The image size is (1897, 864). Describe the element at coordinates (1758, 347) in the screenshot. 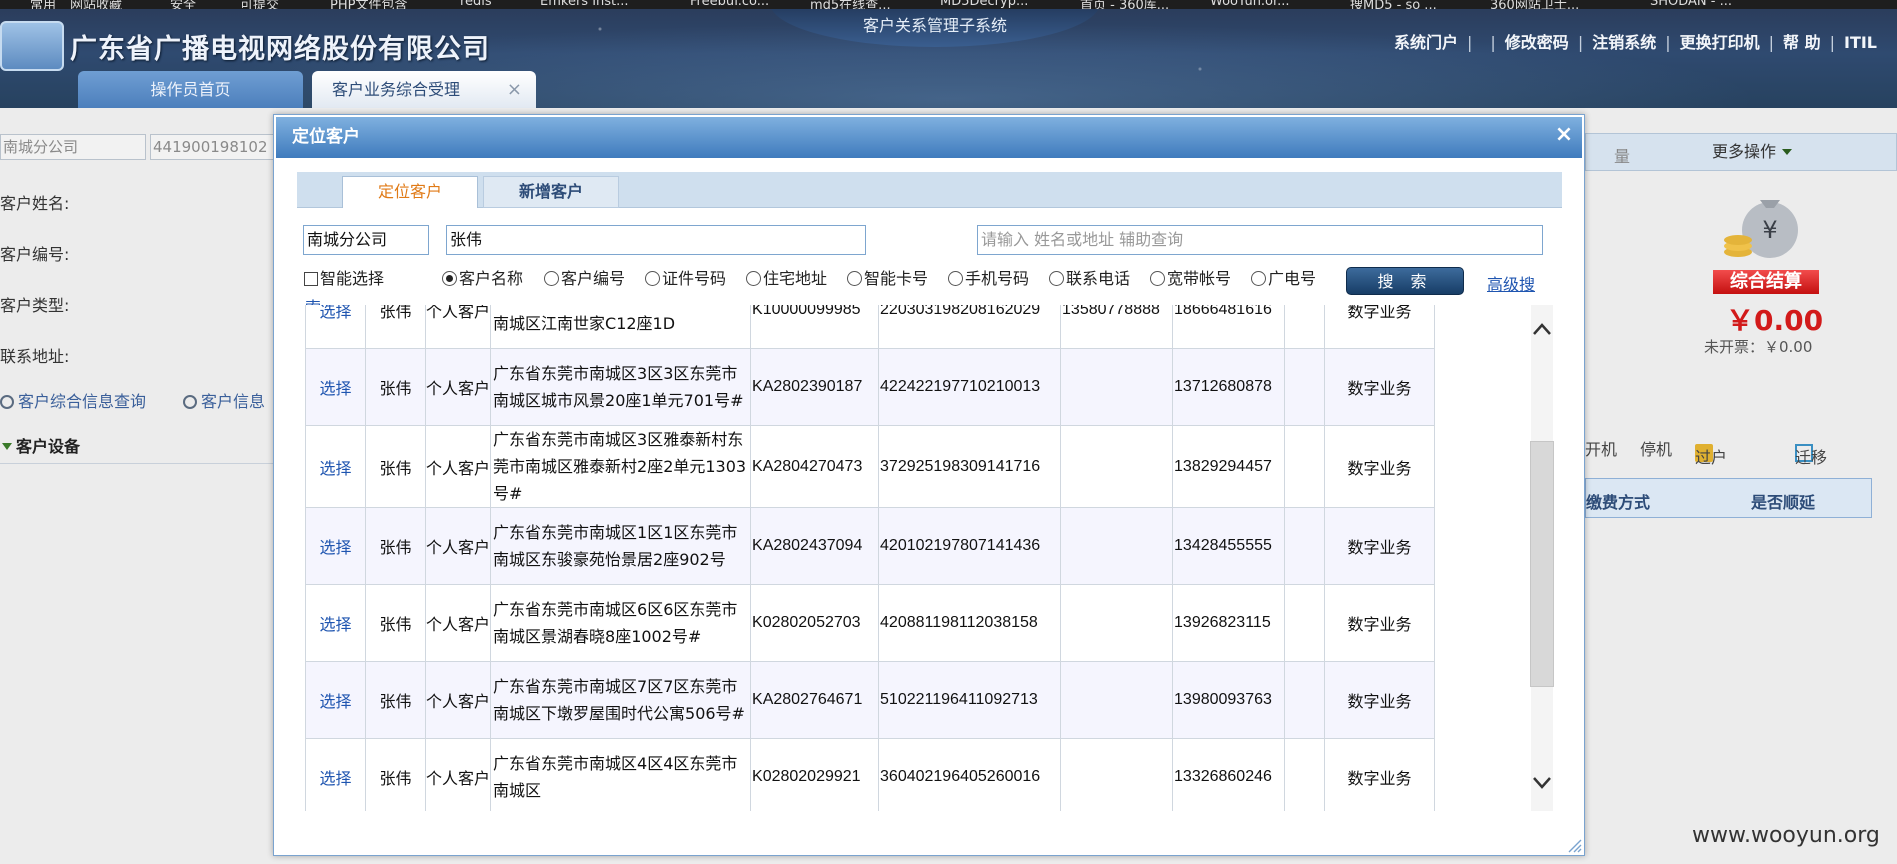

I see `unbilled-amount: 未开票：￥0.00` at that location.